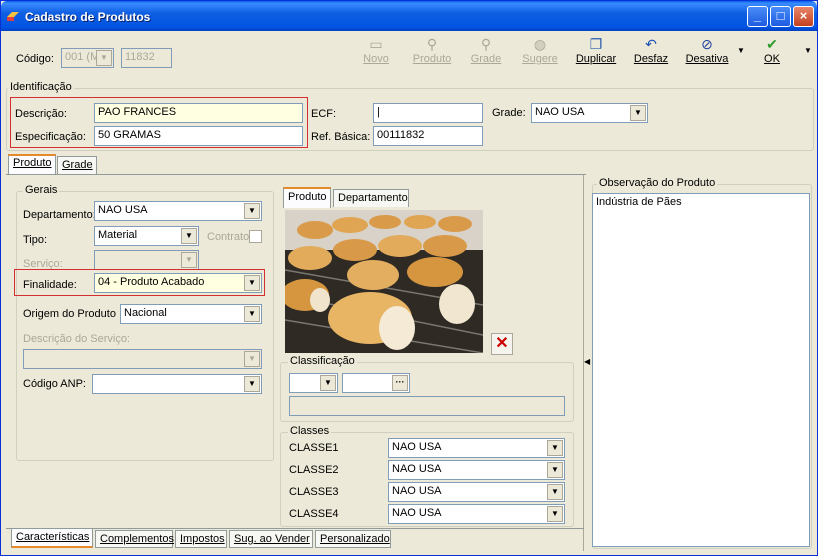 Image resolution: width=818 pixels, height=556 pixels. I want to click on descricao-servico-select: ▼, so click(142, 359).